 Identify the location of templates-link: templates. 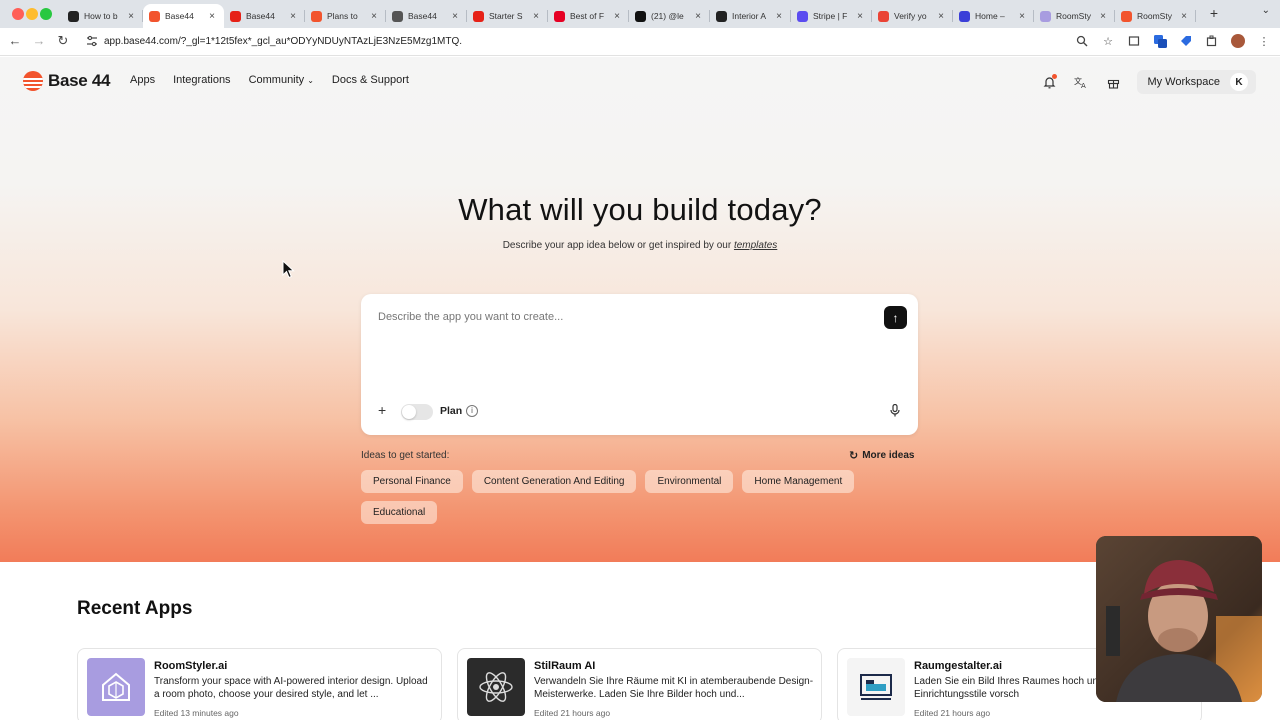
(755, 245).